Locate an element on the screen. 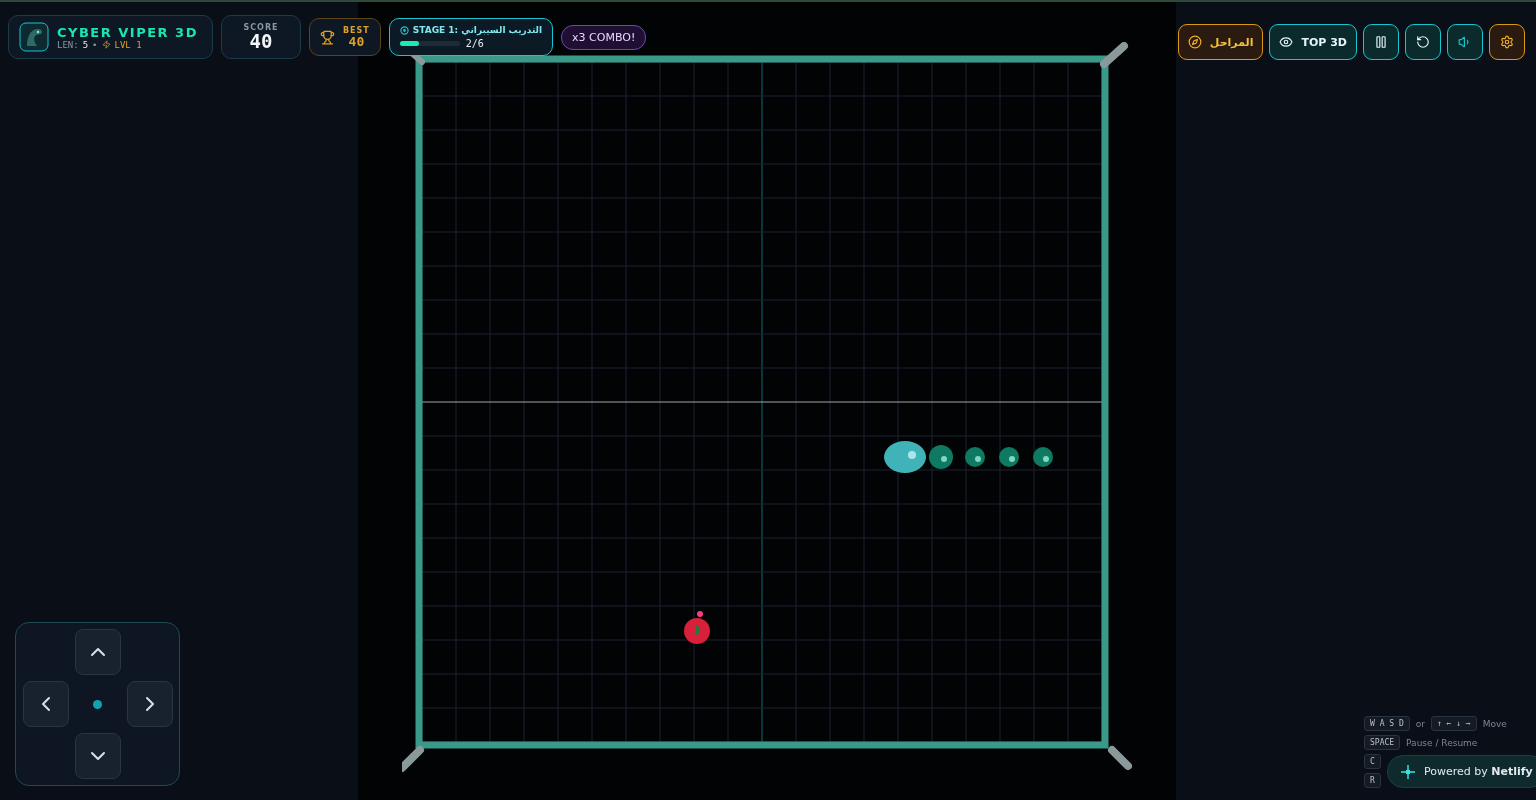 The width and height of the screenshot is (1536, 800). settings-button is located at coordinates (1507, 42).